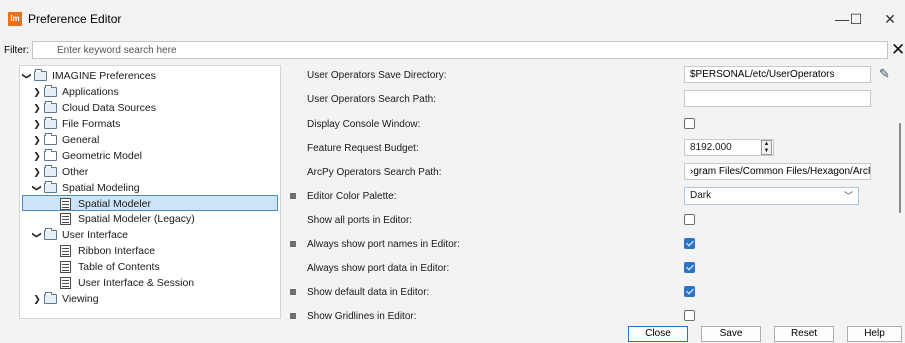 This screenshot has height=343, width=905. What do you see at coordinates (368, 292) in the screenshot?
I see `setting-label: Show default data in Editor:` at bounding box center [368, 292].